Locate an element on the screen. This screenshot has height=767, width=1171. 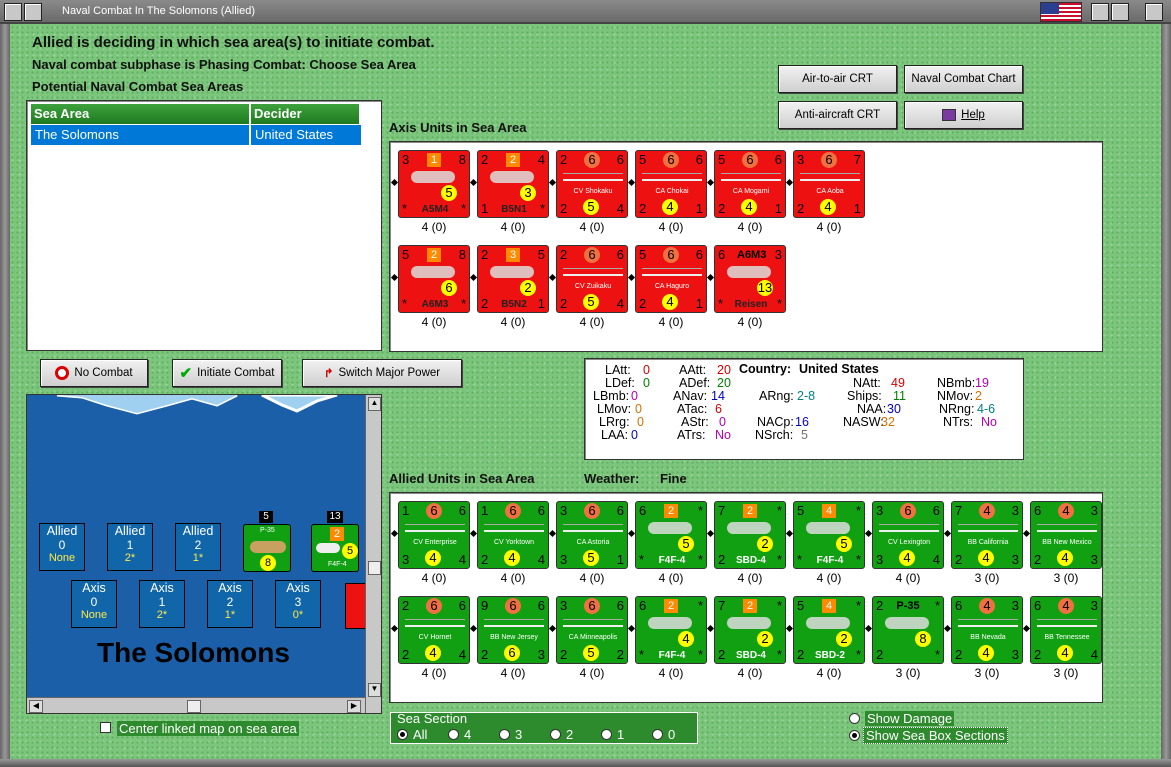
window-menu-button is located at coordinates (13, 12).